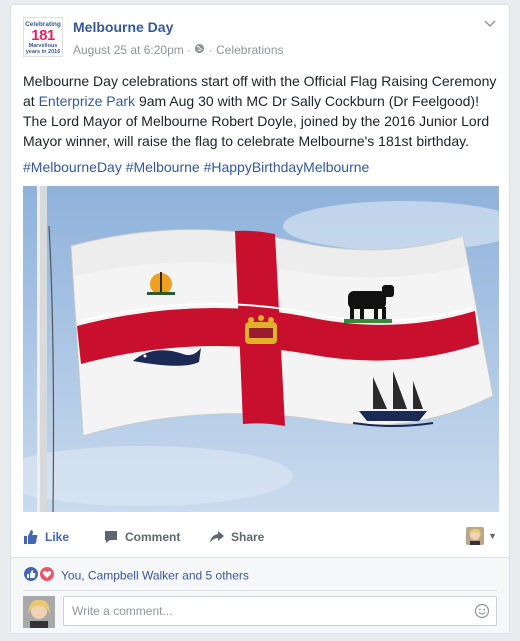 This screenshot has width=520, height=641. What do you see at coordinates (39, 612) in the screenshot?
I see `commenter-avatar` at bounding box center [39, 612].